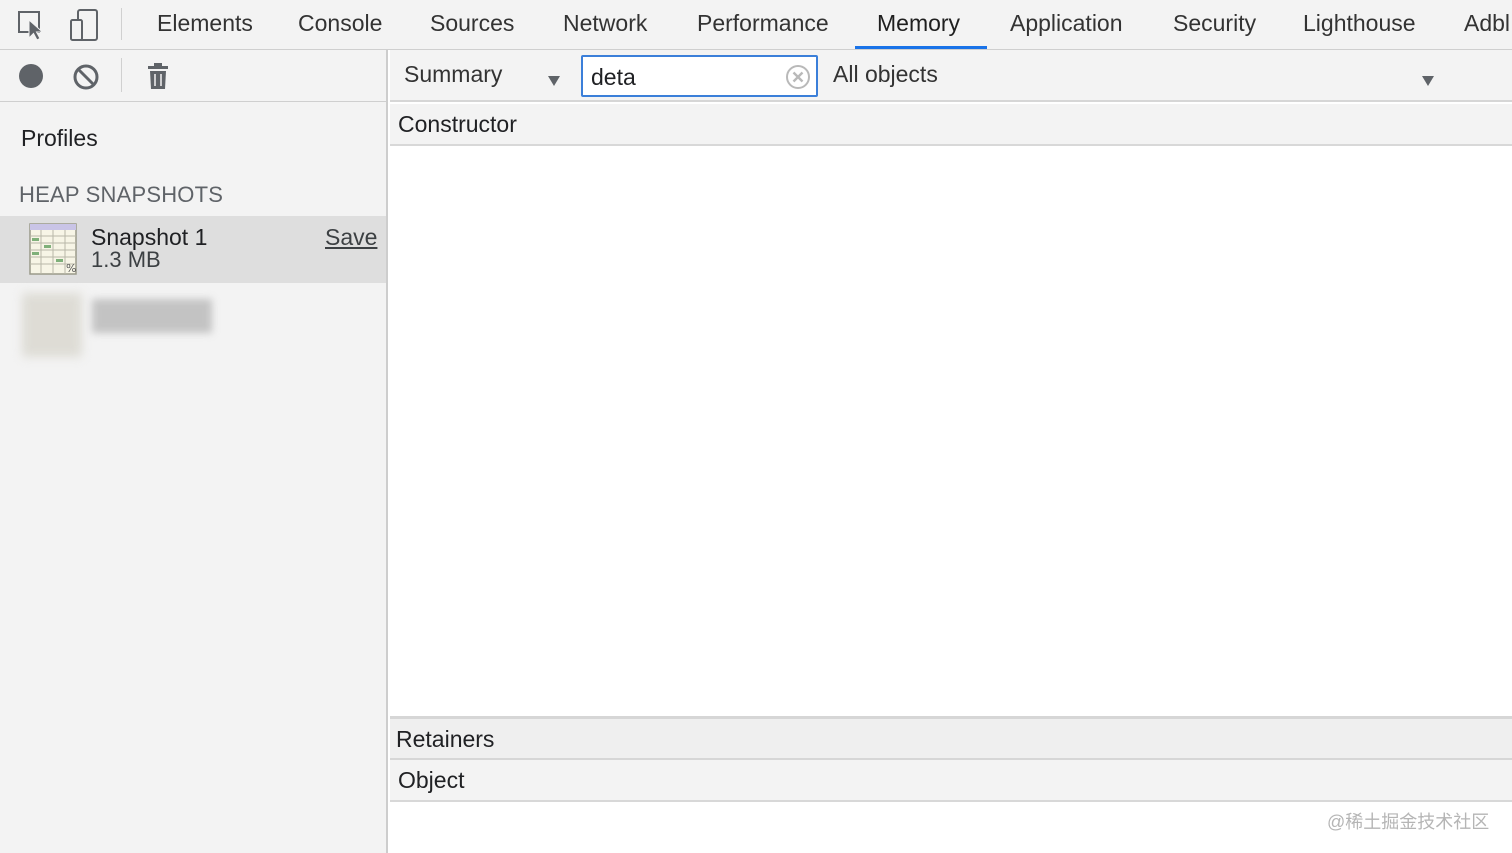 This screenshot has width=1512, height=853. I want to click on tab-elements: Elements, so click(205, 25).